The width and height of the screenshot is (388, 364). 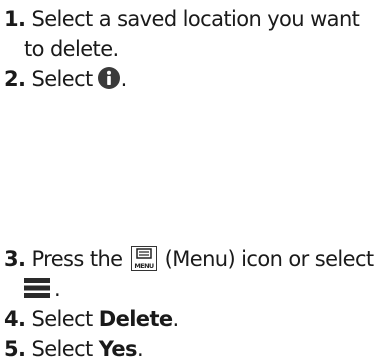 I want to click on step-number: 4., so click(x=15, y=319).